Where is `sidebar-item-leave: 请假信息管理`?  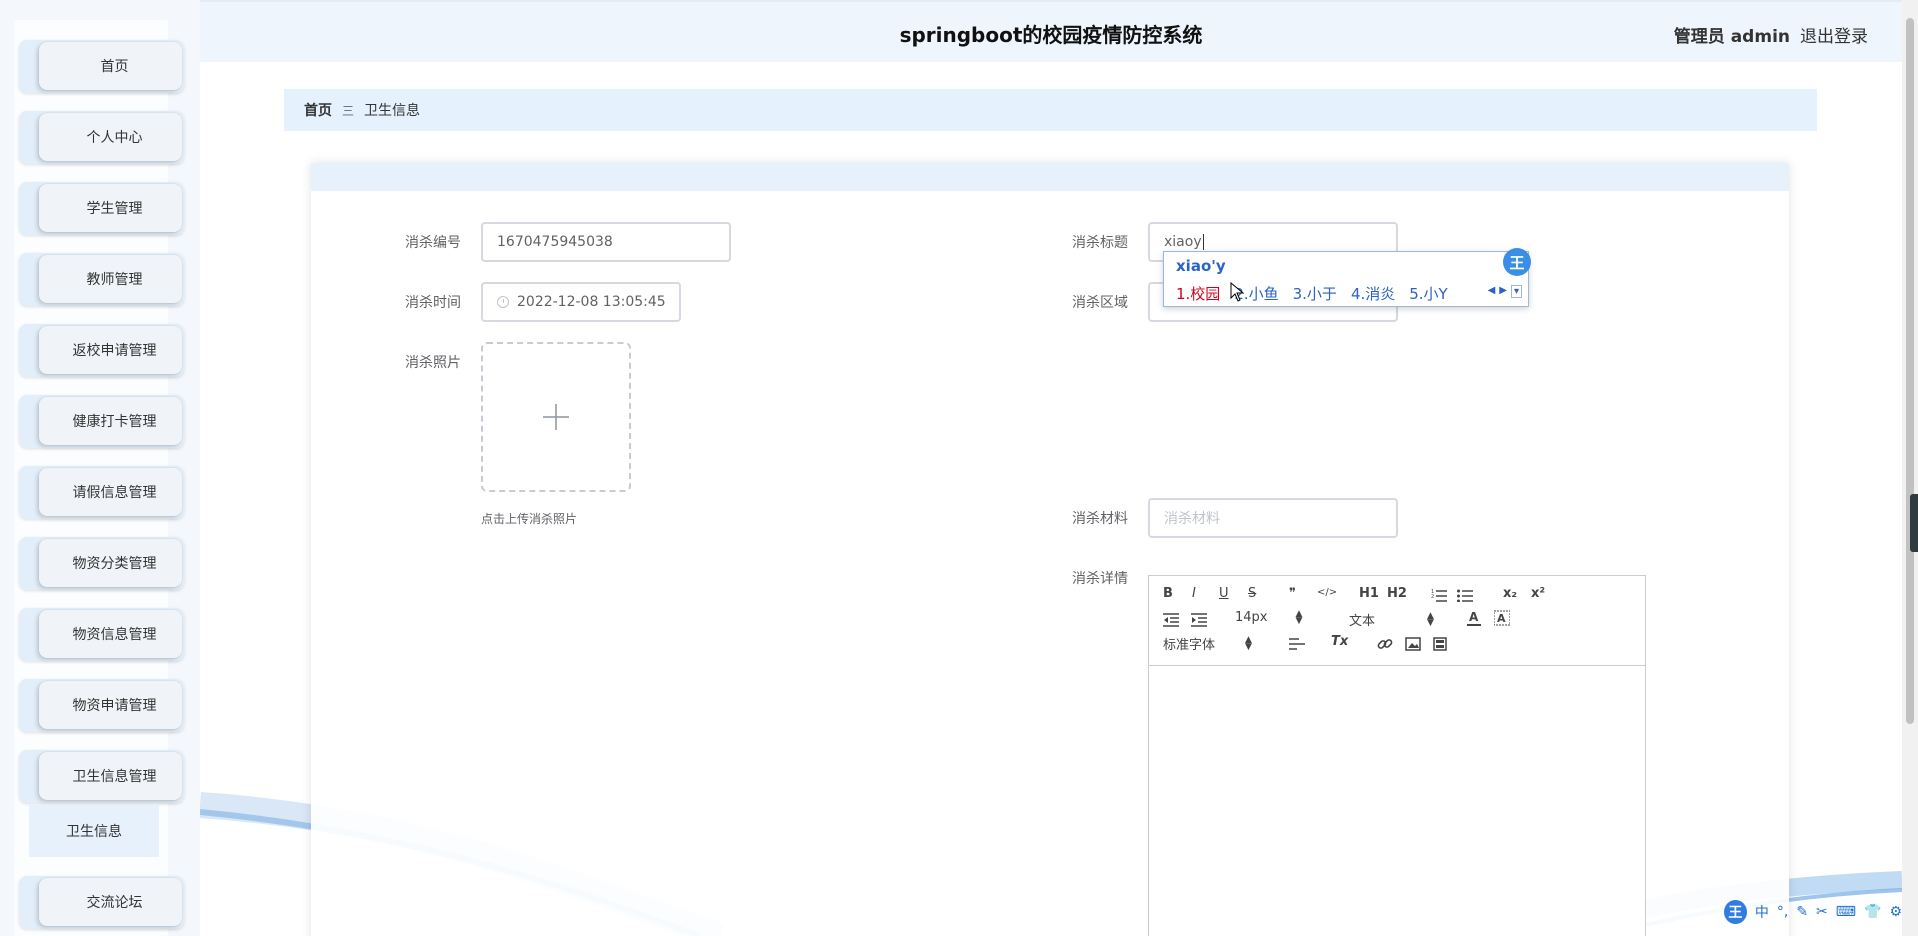
sidebar-item-leave: 请假信息管理 is located at coordinates (101, 492).